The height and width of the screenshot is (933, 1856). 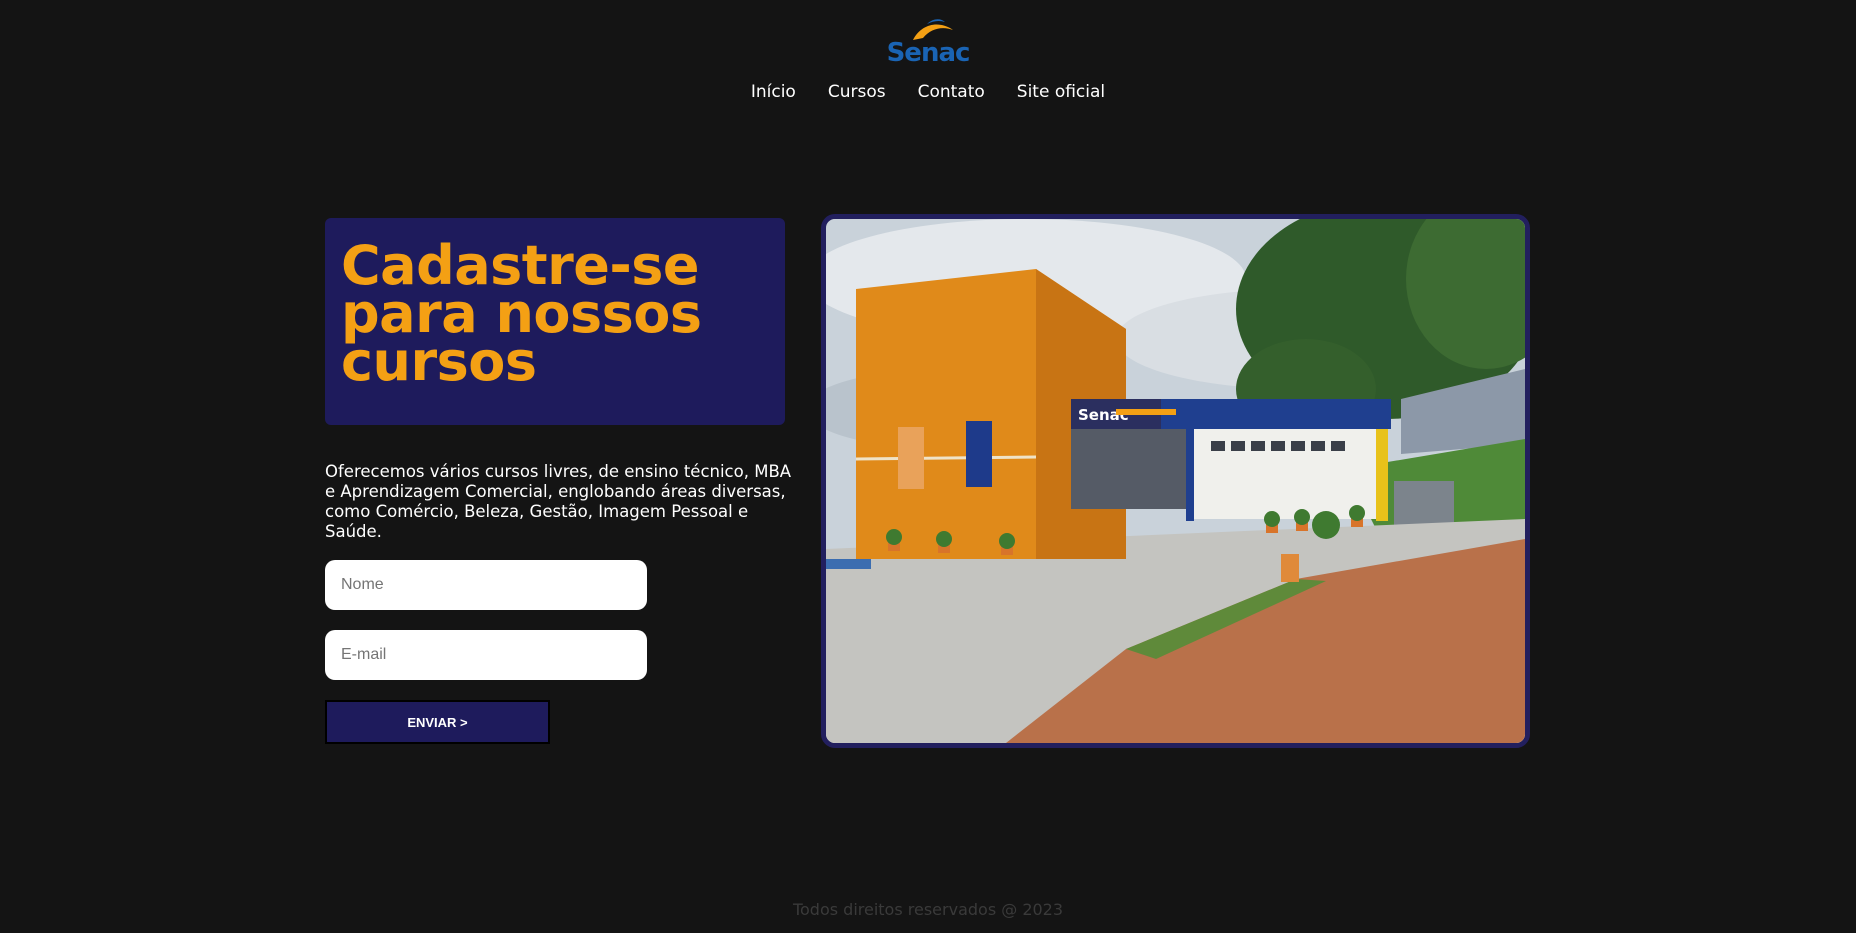 What do you see at coordinates (1061, 92) in the screenshot?
I see `nav-site-oficial: Site oficial` at bounding box center [1061, 92].